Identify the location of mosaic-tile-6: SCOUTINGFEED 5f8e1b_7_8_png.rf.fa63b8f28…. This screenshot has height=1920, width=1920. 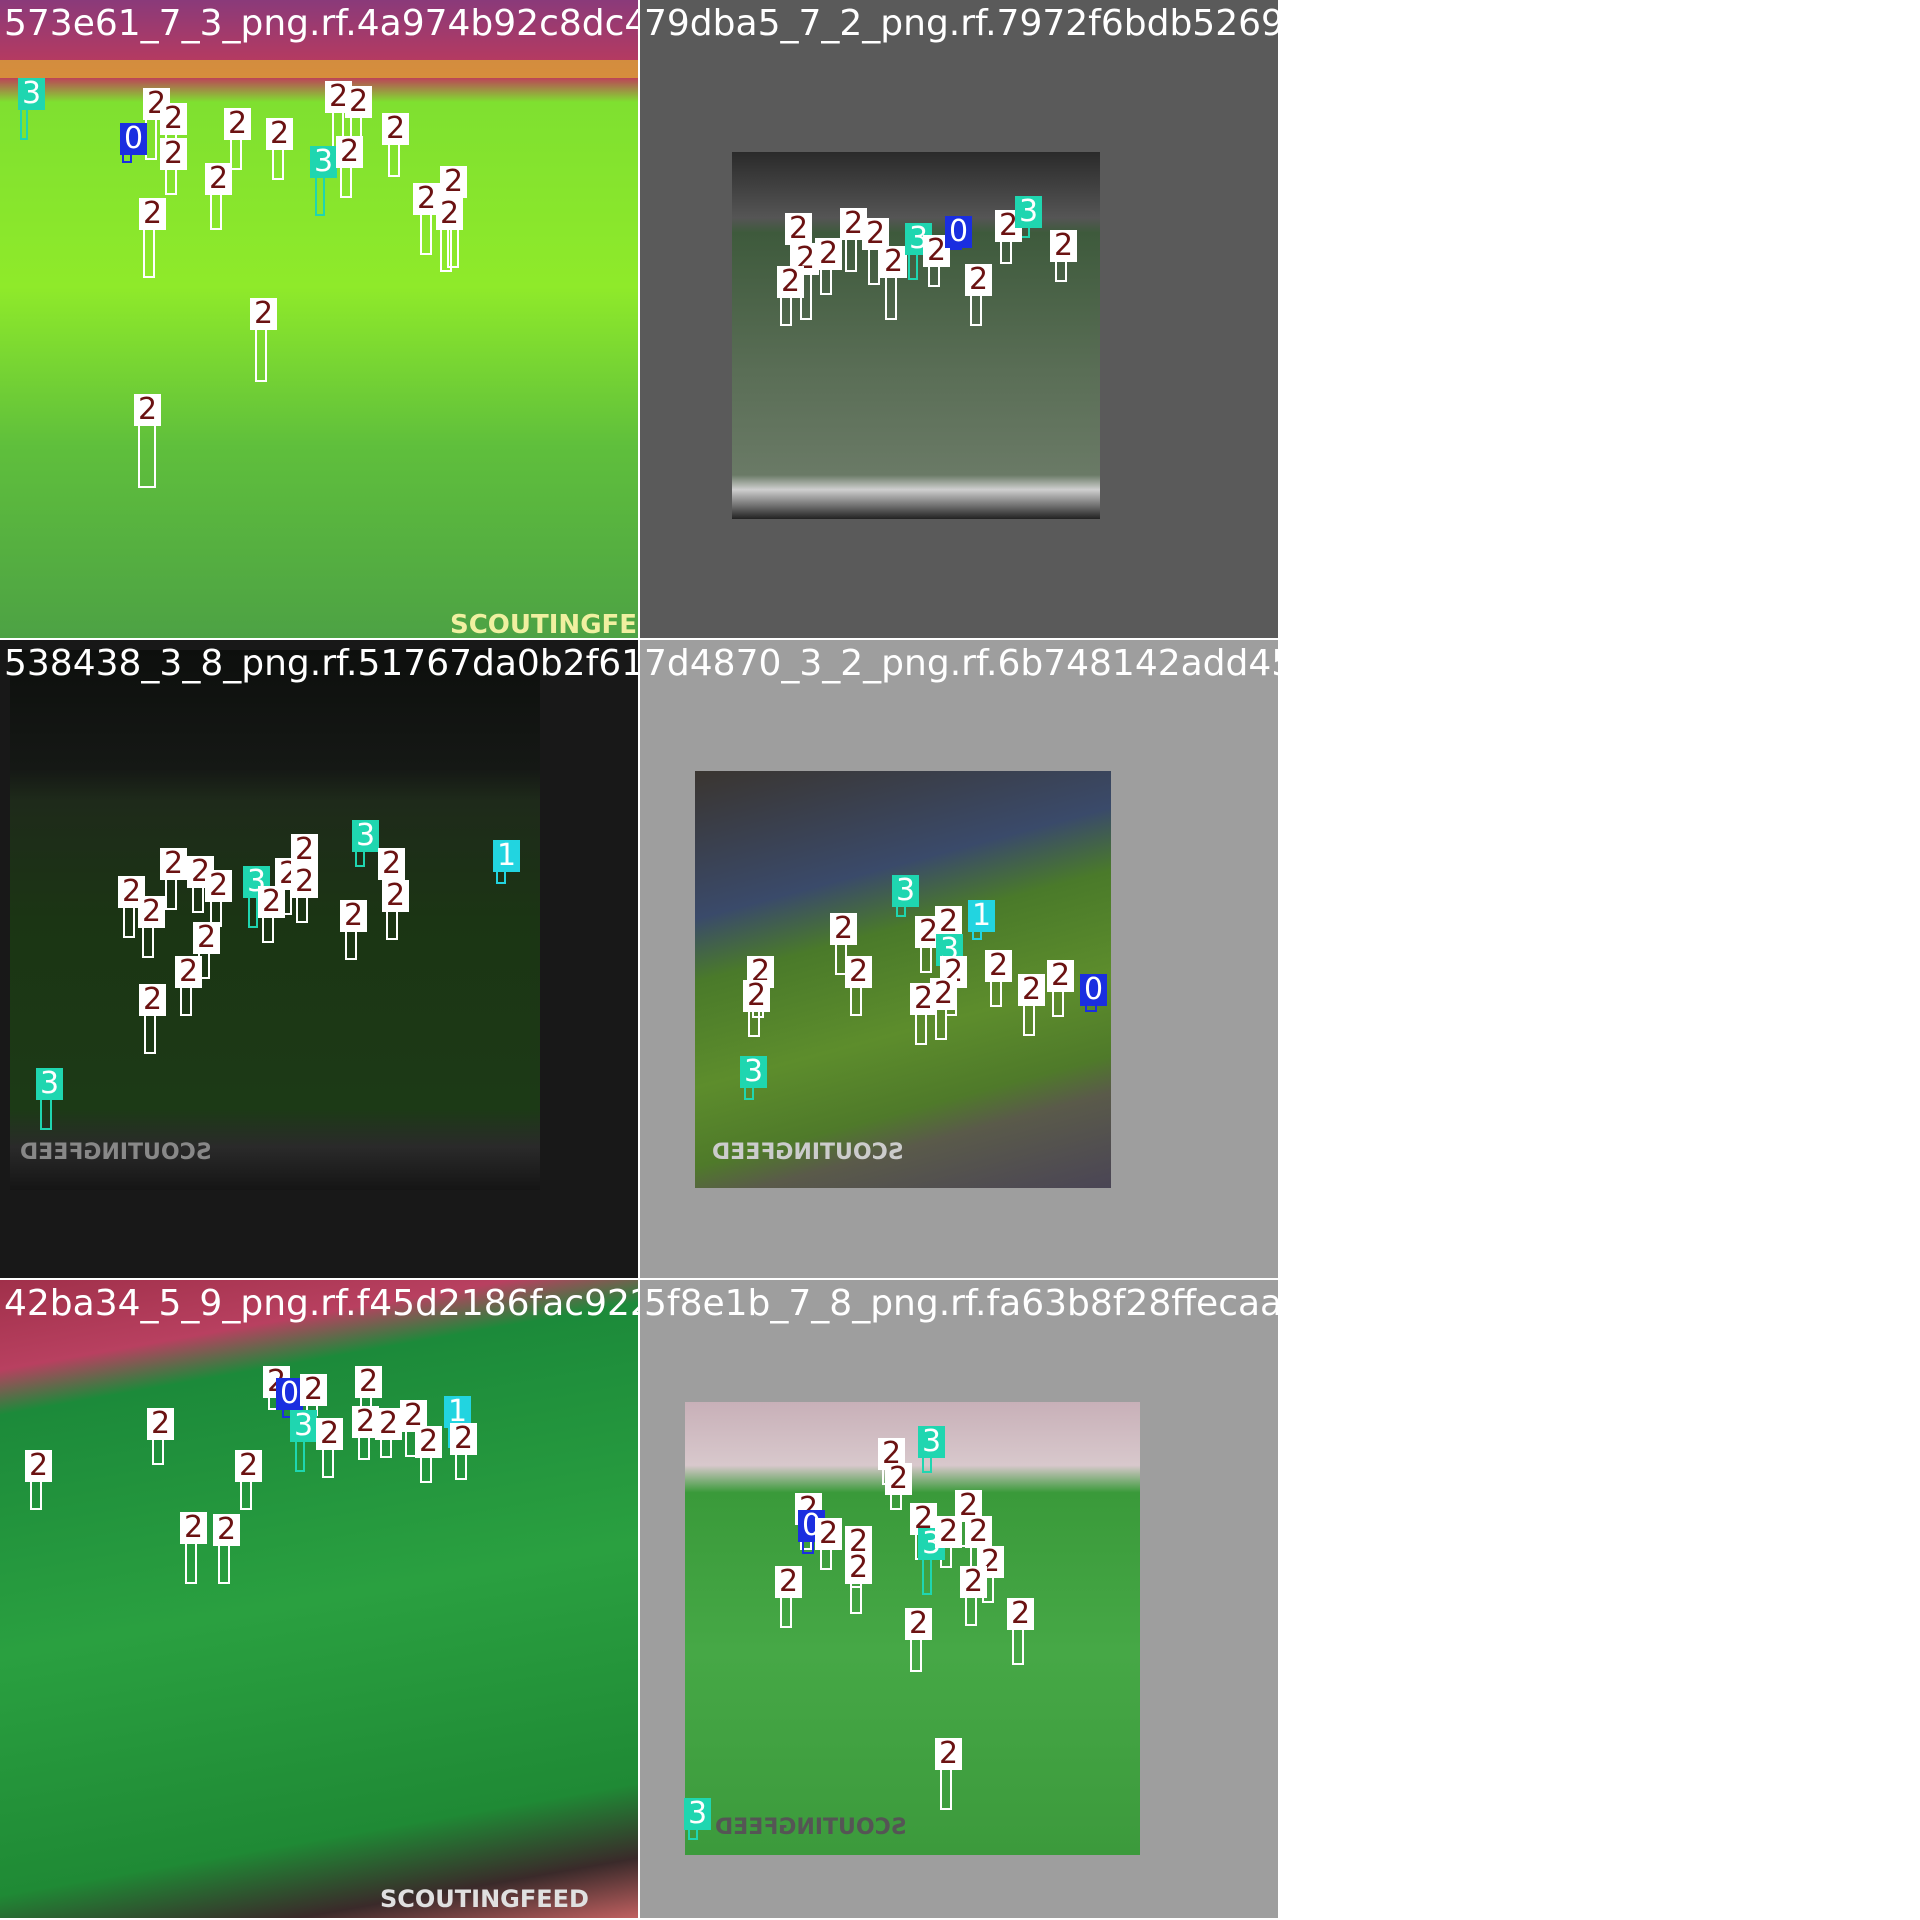
(959, 1599).